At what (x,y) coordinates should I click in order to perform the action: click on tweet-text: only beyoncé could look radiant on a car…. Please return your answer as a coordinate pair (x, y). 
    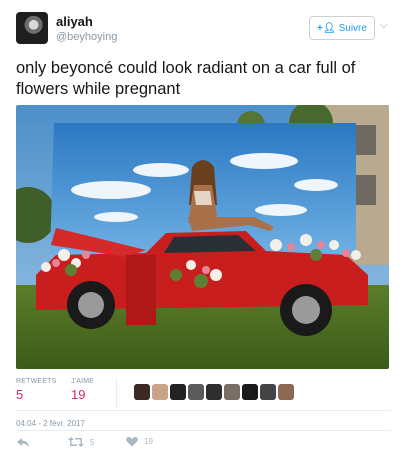
    Looking at the image, I should click on (186, 78).